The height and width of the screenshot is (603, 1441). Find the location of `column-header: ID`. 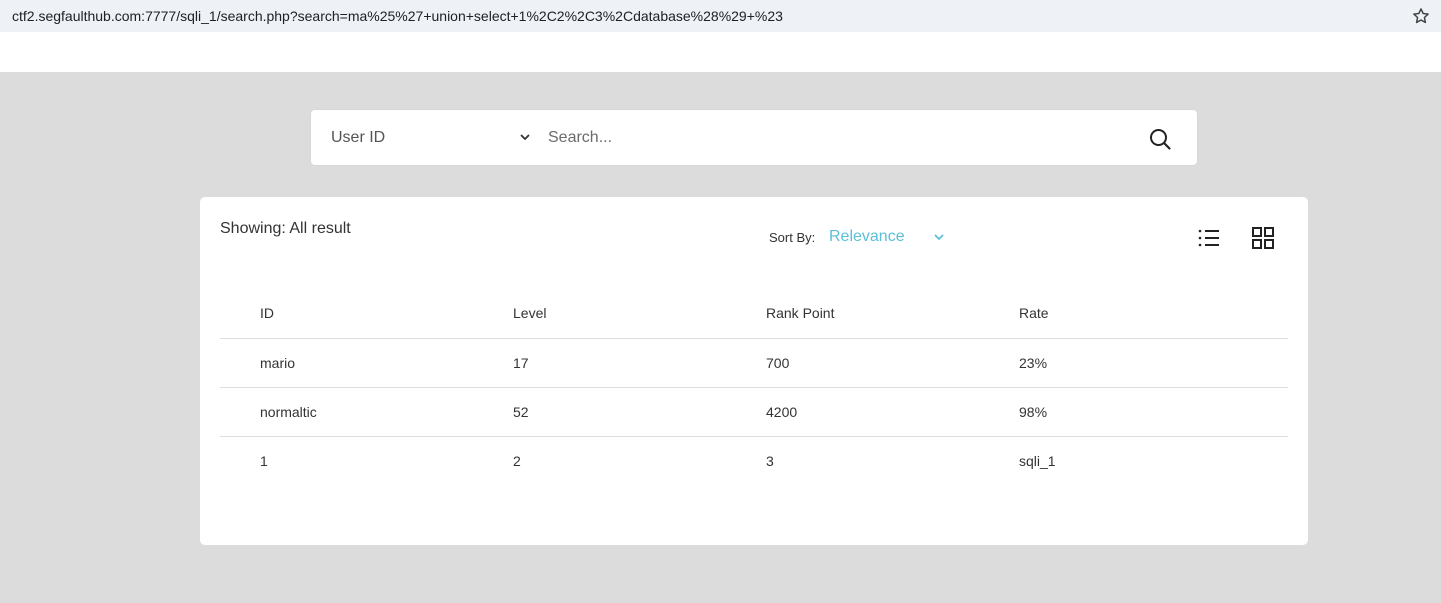

column-header: ID is located at coordinates (346, 314).